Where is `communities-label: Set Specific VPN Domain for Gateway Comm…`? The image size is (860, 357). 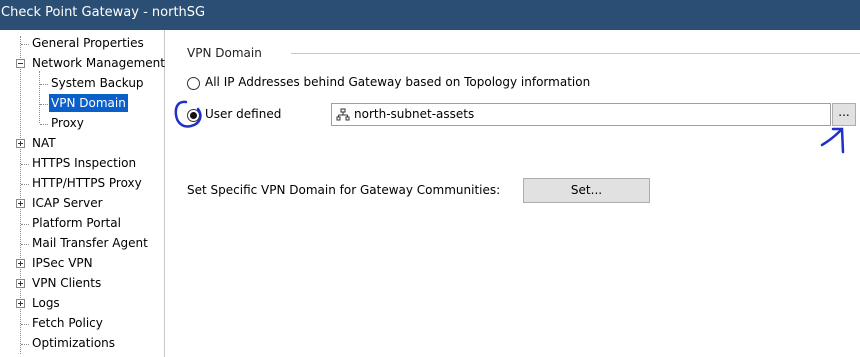
communities-label: Set Specific VPN Domain for Gateway Comm… is located at coordinates (344, 190).